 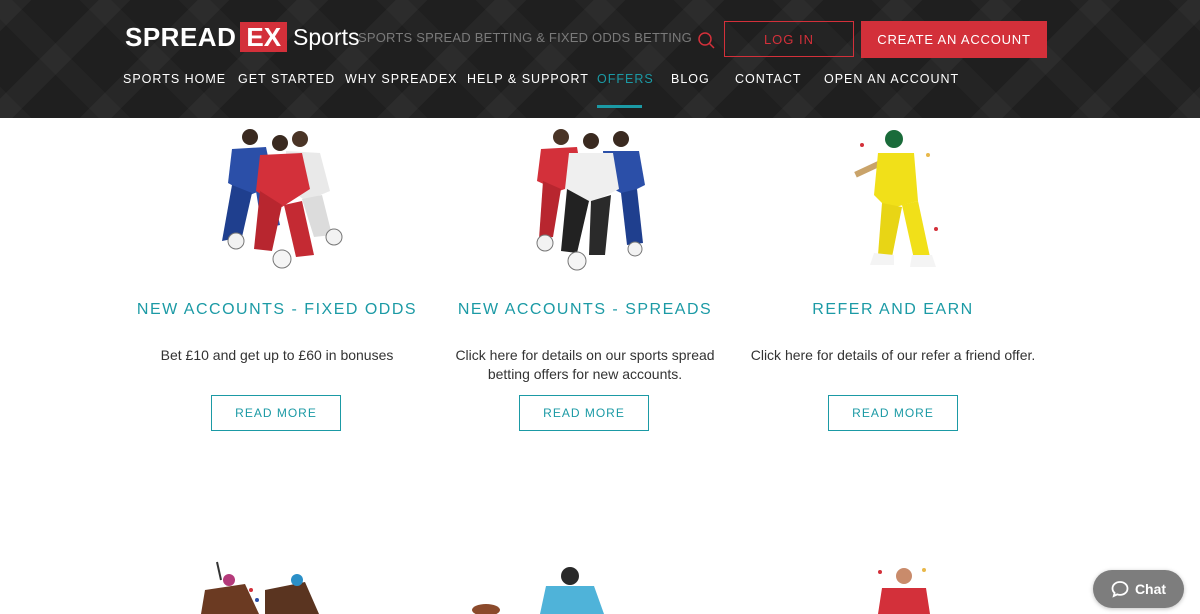 I want to click on spreadex-sports-logo: SPREAD EX Sports, so click(x=242, y=37).